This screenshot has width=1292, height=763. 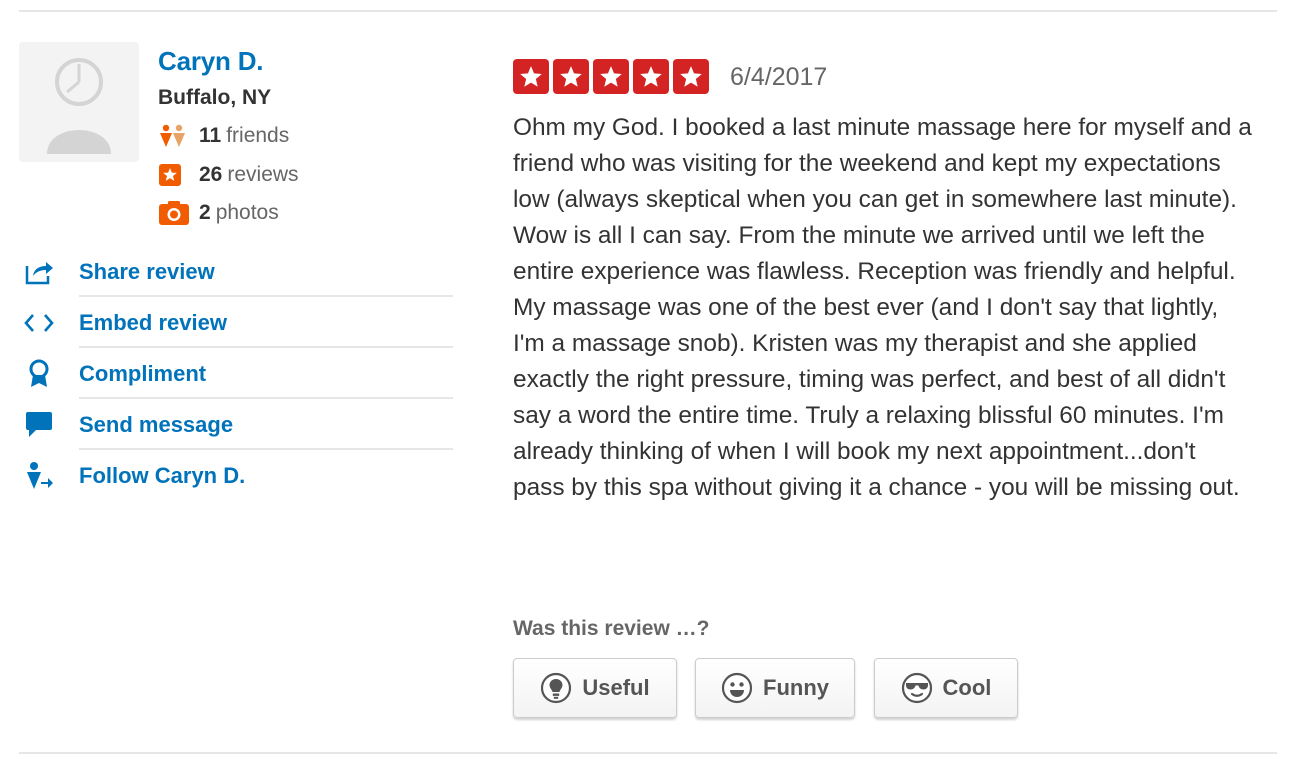 I want to click on follow-user-button: Follow Caryn D., so click(x=236, y=475).